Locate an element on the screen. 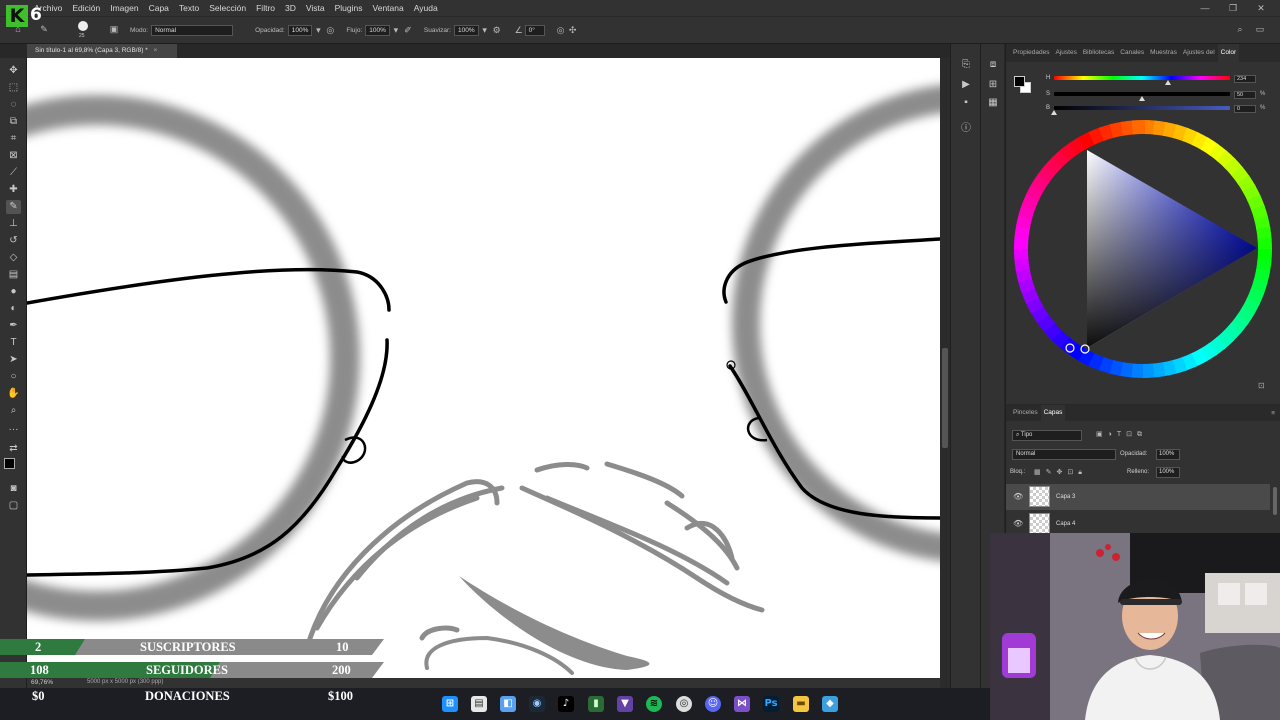 The height and width of the screenshot is (720, 1280). crop-tool-icon: ⌗ is located at coordinates (13, 139).